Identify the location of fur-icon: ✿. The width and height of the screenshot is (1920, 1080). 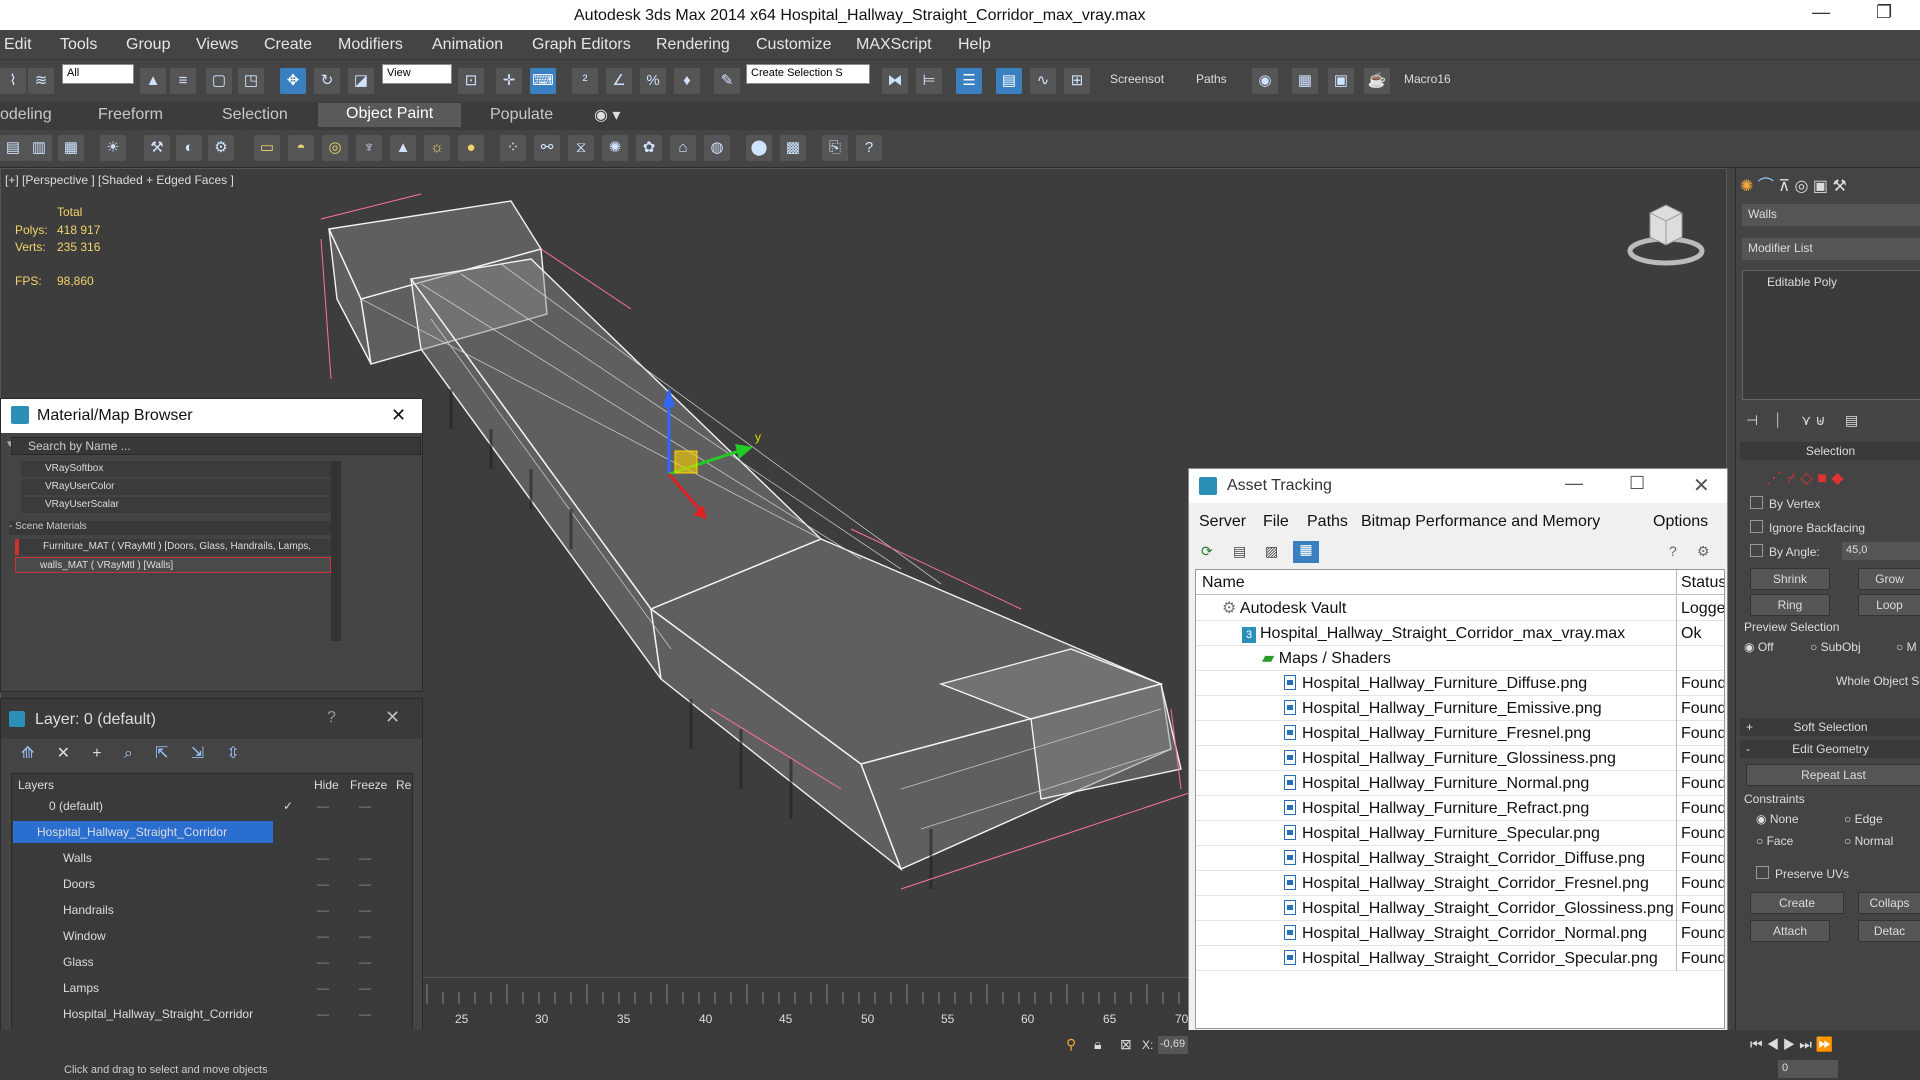
(649, 148).